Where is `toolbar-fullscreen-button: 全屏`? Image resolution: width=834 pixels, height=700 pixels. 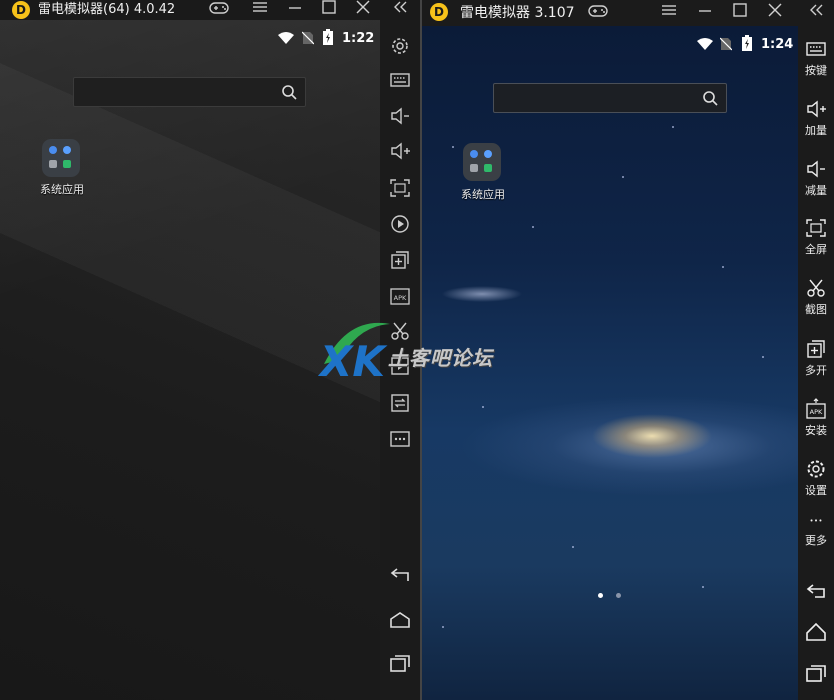 toolbar-fullscreen-button: 全屏 is located at coordinates (816, 237).